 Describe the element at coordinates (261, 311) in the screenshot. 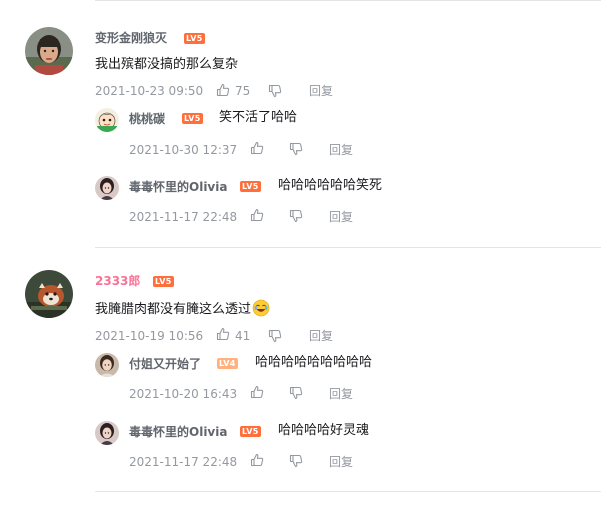

I see `laughing-emoji-icon` at that location.